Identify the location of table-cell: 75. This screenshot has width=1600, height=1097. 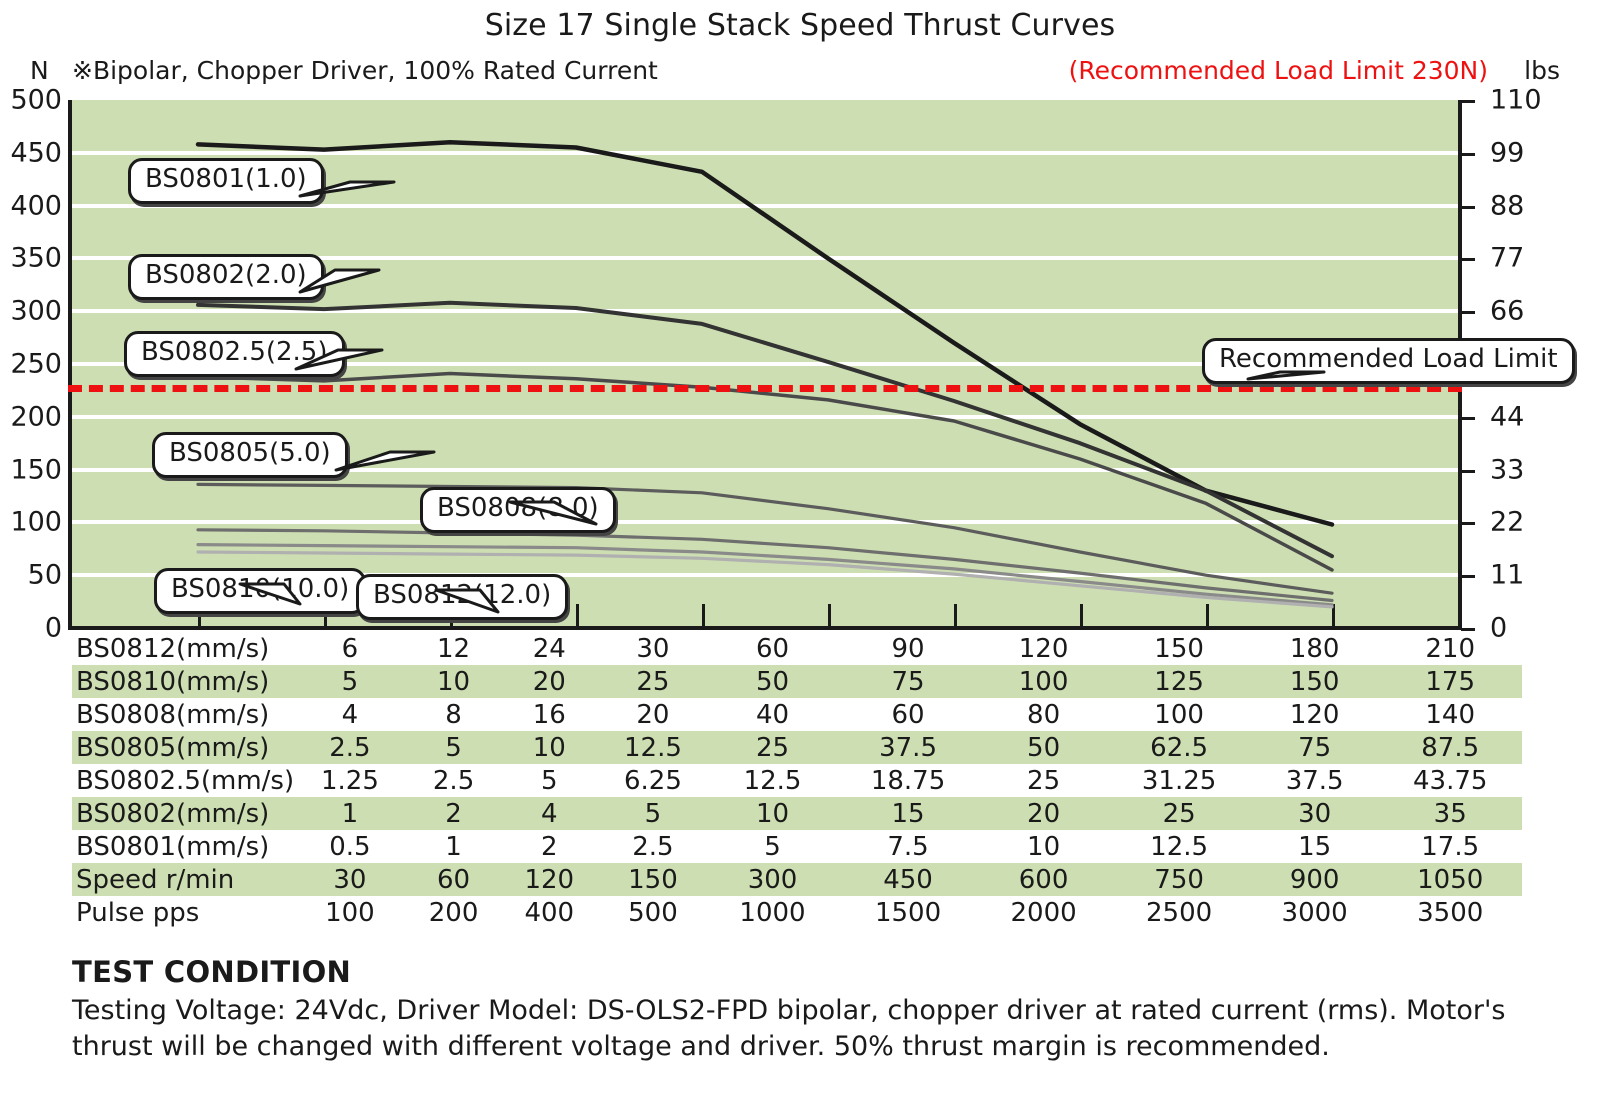
(908, 681).